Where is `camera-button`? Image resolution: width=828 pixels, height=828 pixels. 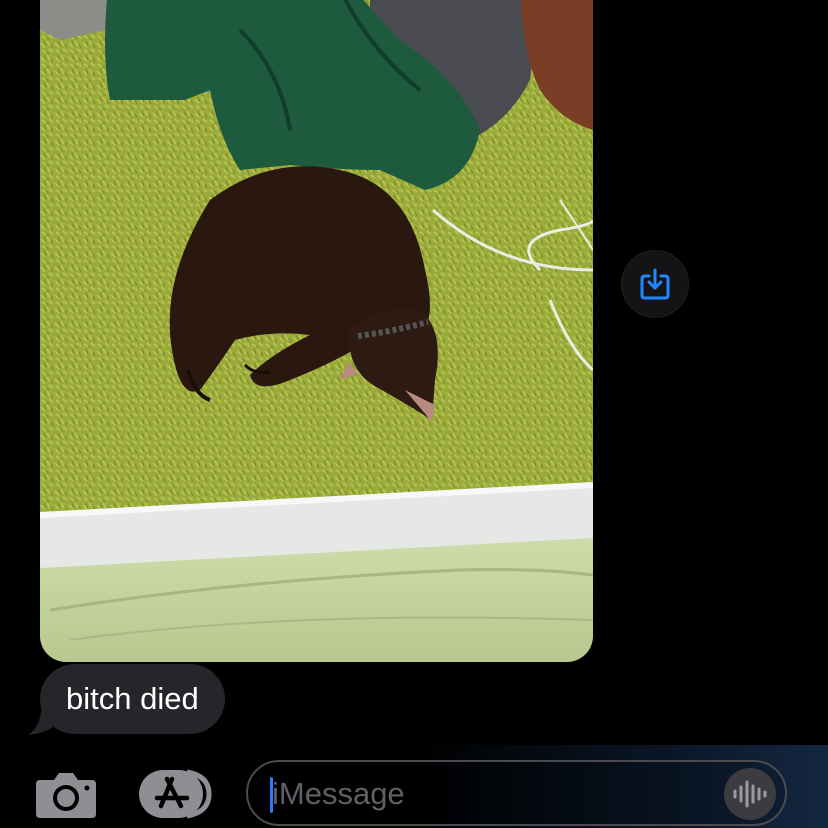 camera-button is located at coordinates (66, 795).